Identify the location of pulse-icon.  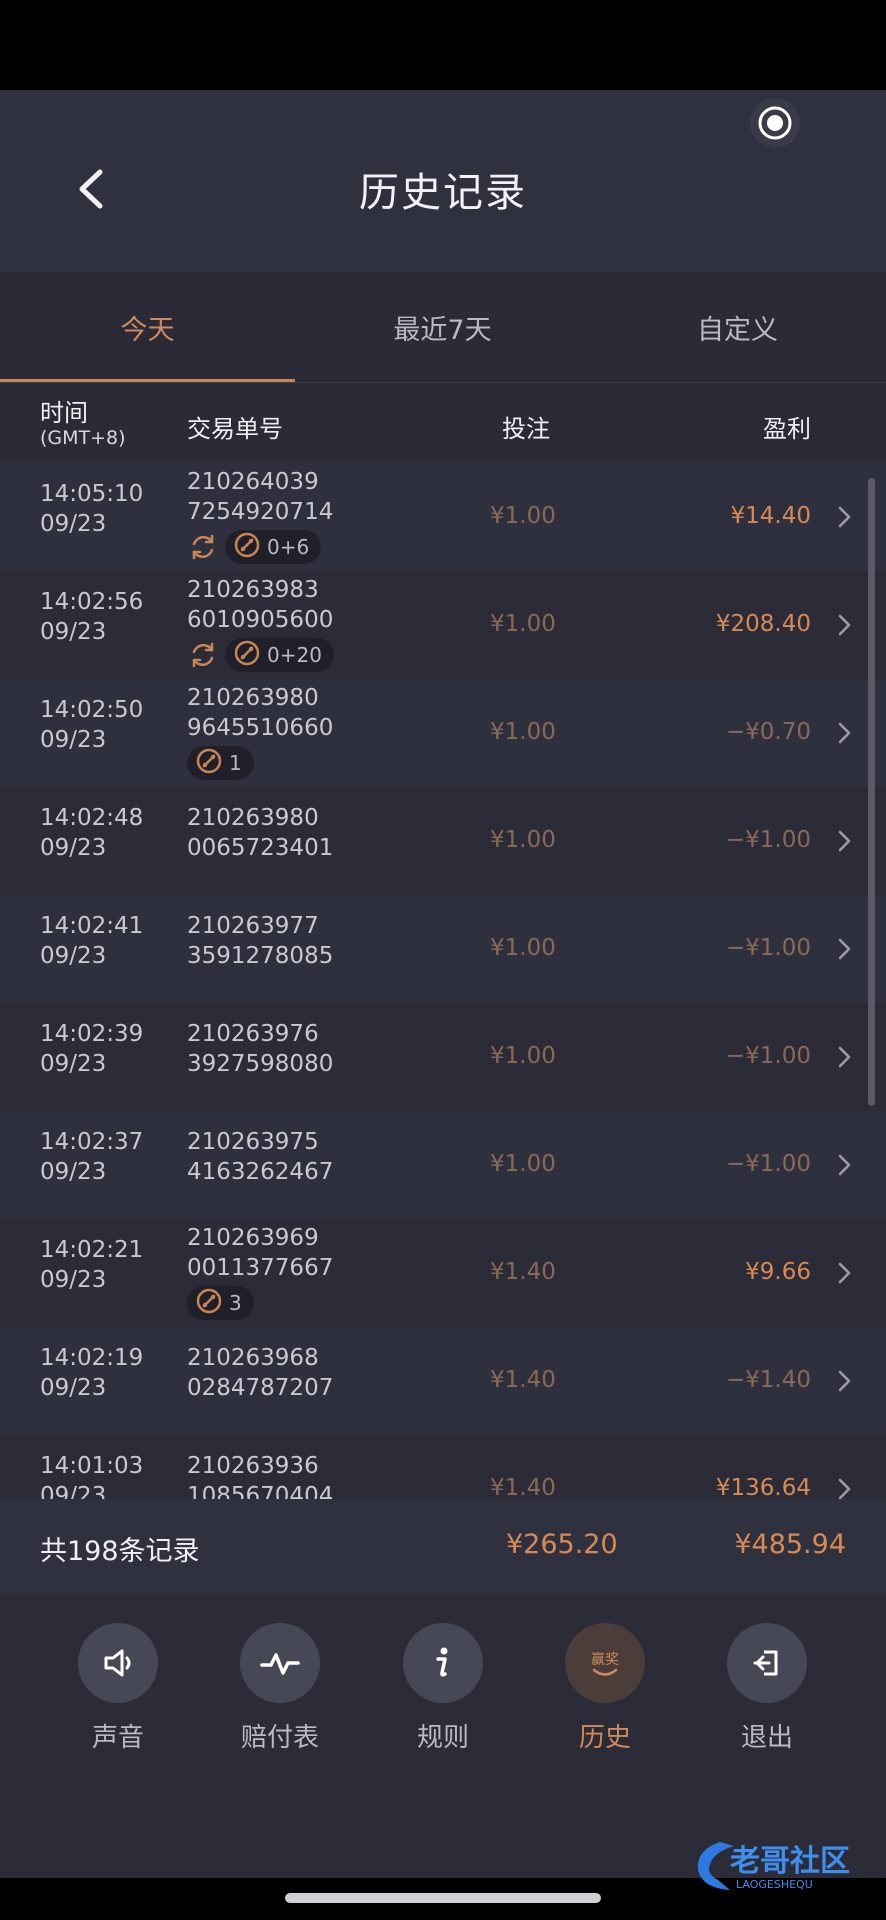
(280, 1664).